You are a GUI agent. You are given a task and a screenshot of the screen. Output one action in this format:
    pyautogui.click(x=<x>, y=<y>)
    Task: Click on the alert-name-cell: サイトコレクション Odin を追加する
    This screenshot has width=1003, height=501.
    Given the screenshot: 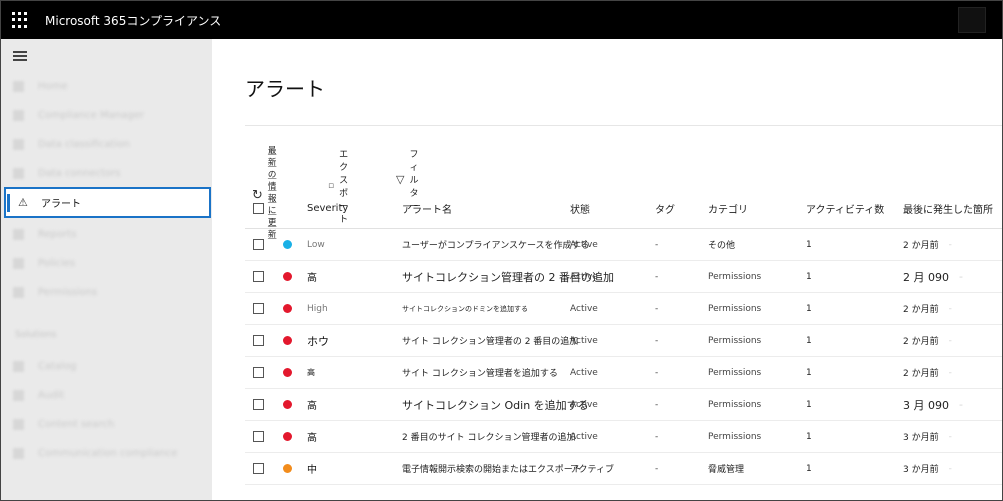 What is the action you would take?
    pyautogui.click(x=495, y=404)
    